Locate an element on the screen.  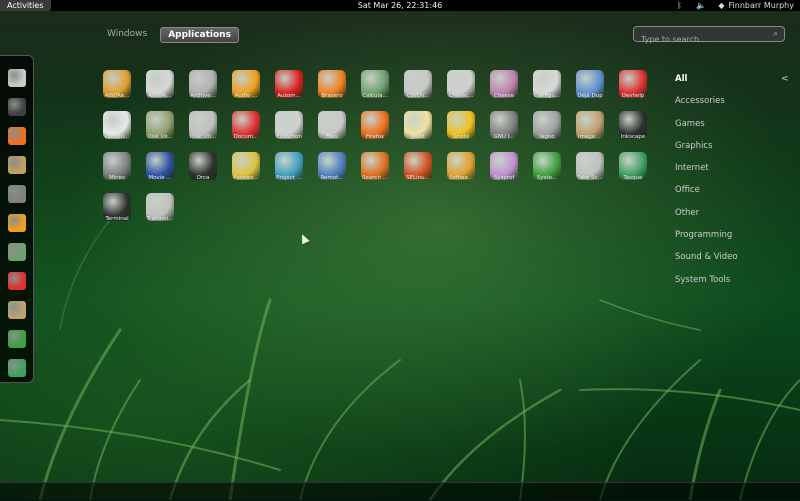
app-label: Brasero is located at coordinates (332, 96).